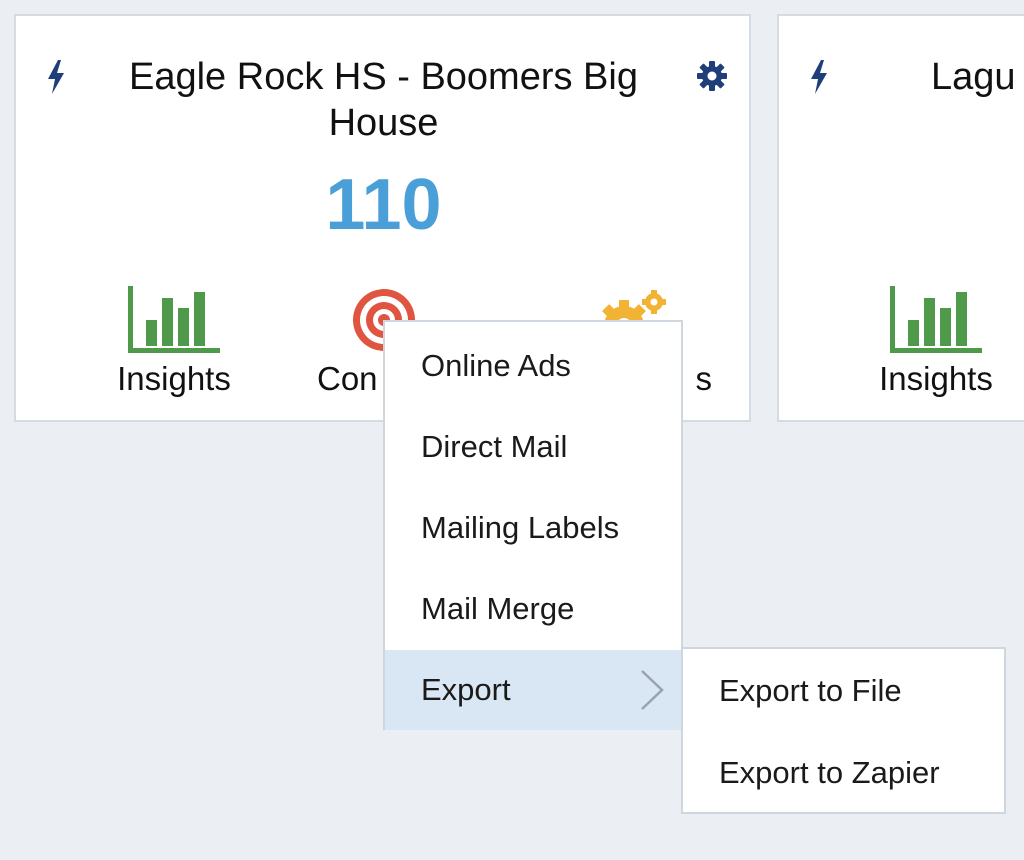 The width and height of the screenshot is (1024, 860). Describe the element at coordinates (977, 77) in the screenshot. I see `card-title: Lagu` at that location.